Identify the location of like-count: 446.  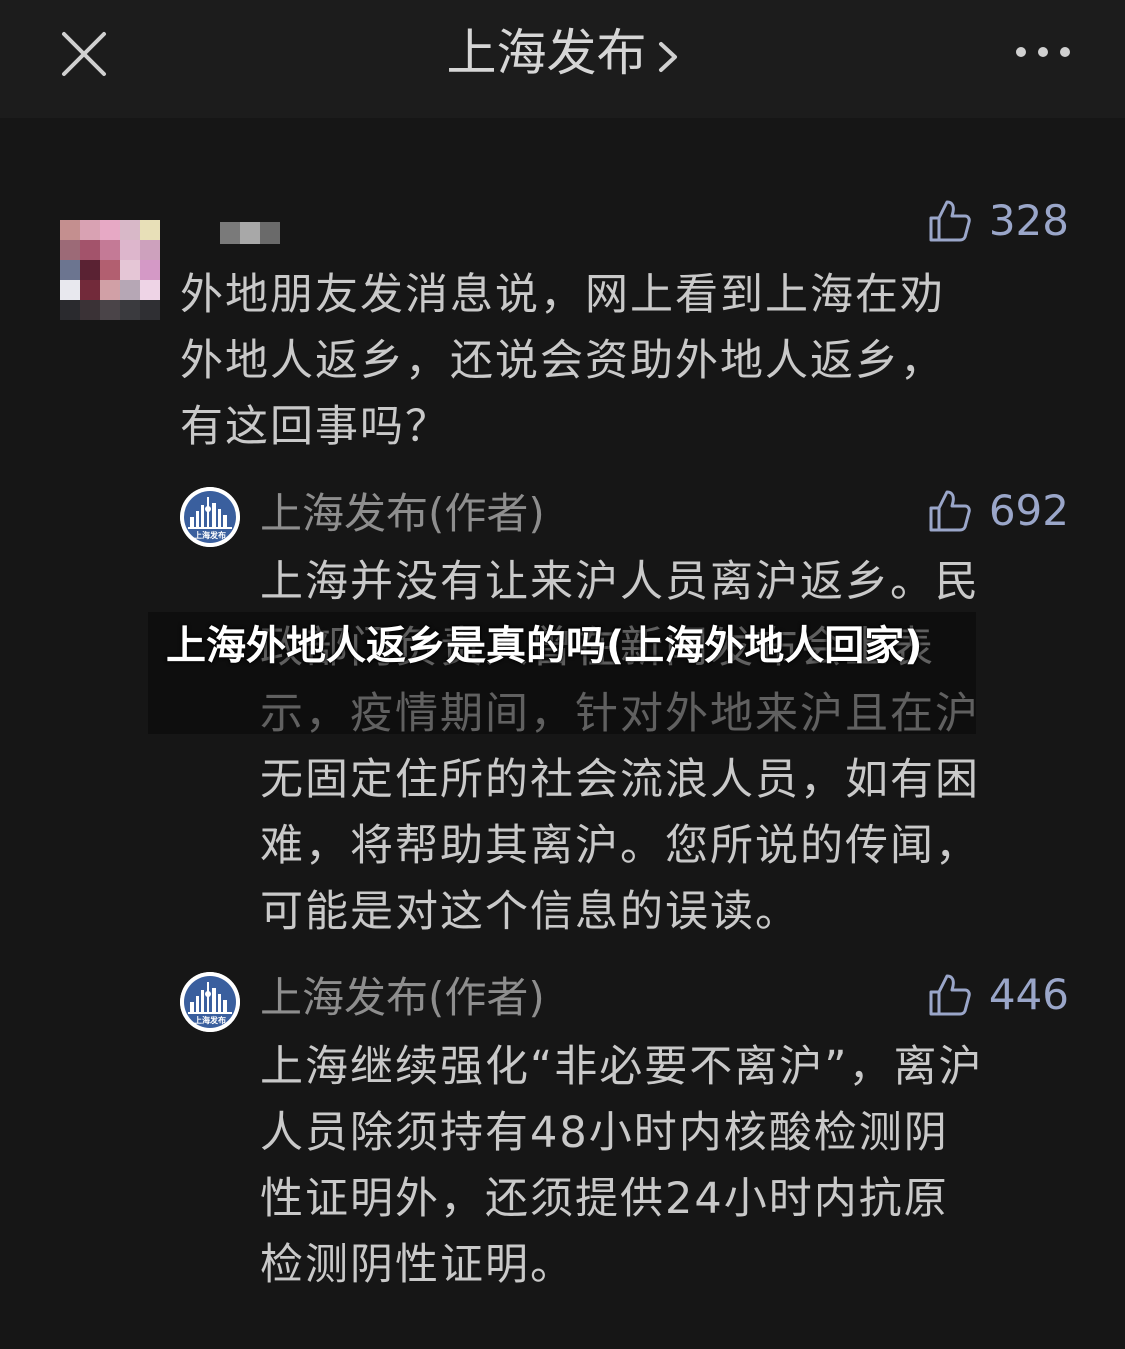
(1028, 994).